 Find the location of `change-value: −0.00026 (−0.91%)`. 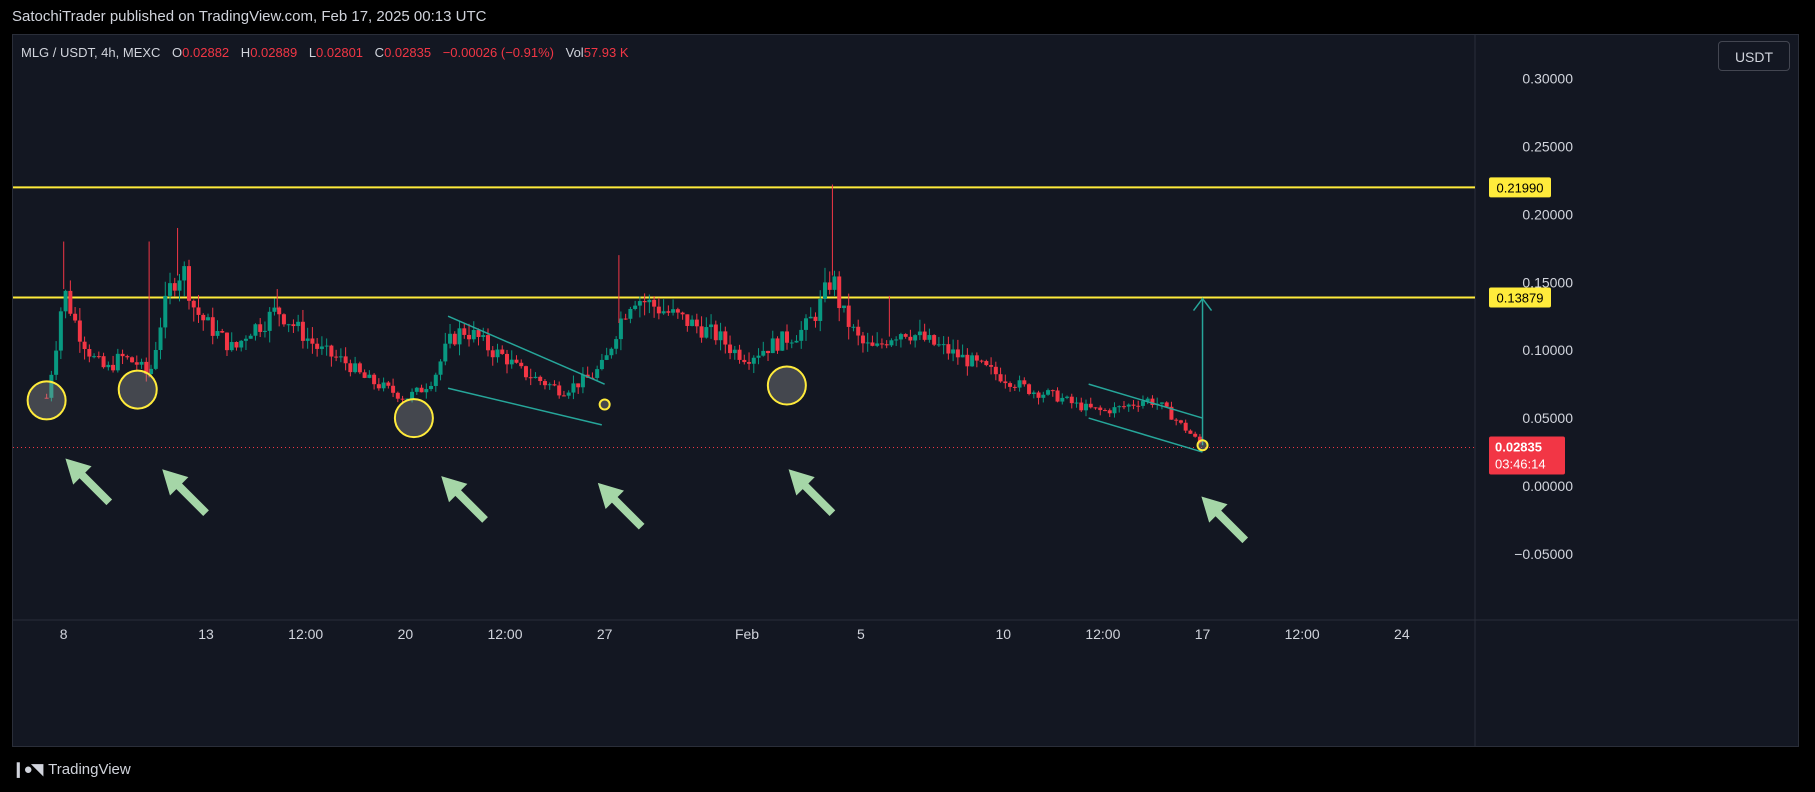

change-value: −0.00026 (−0.91%) is located at coordinates (498, 52).